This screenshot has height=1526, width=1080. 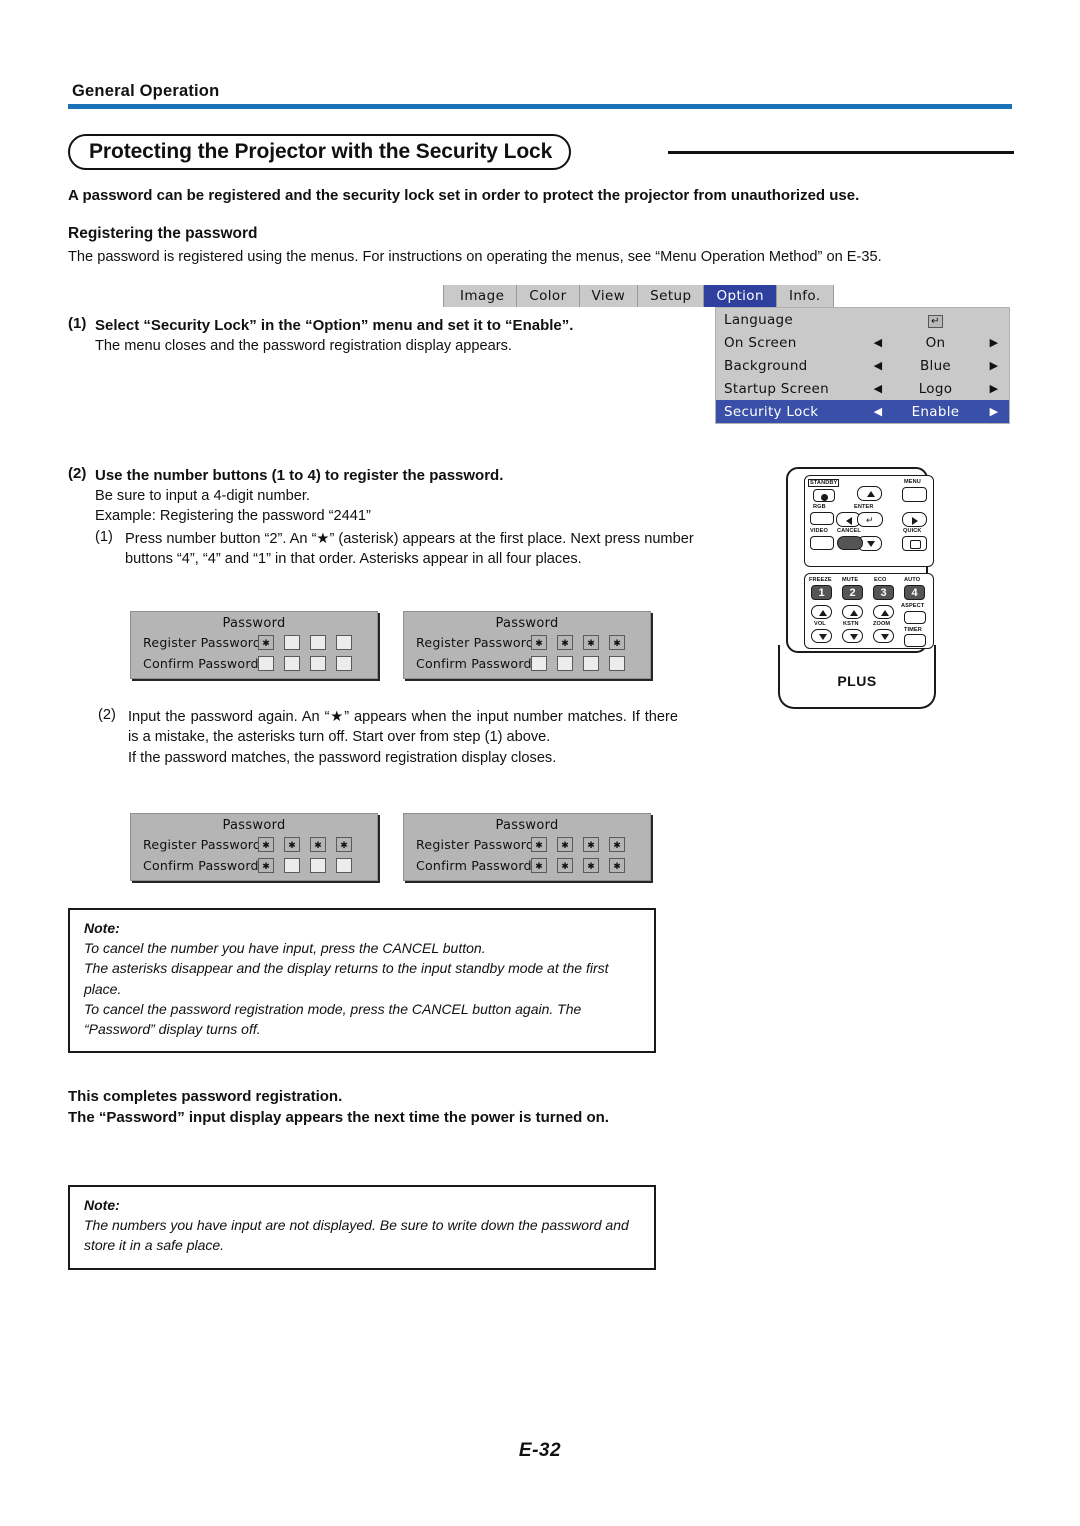 I want to click on osd-row-language-value: ↵, so click(x=935, y=320).